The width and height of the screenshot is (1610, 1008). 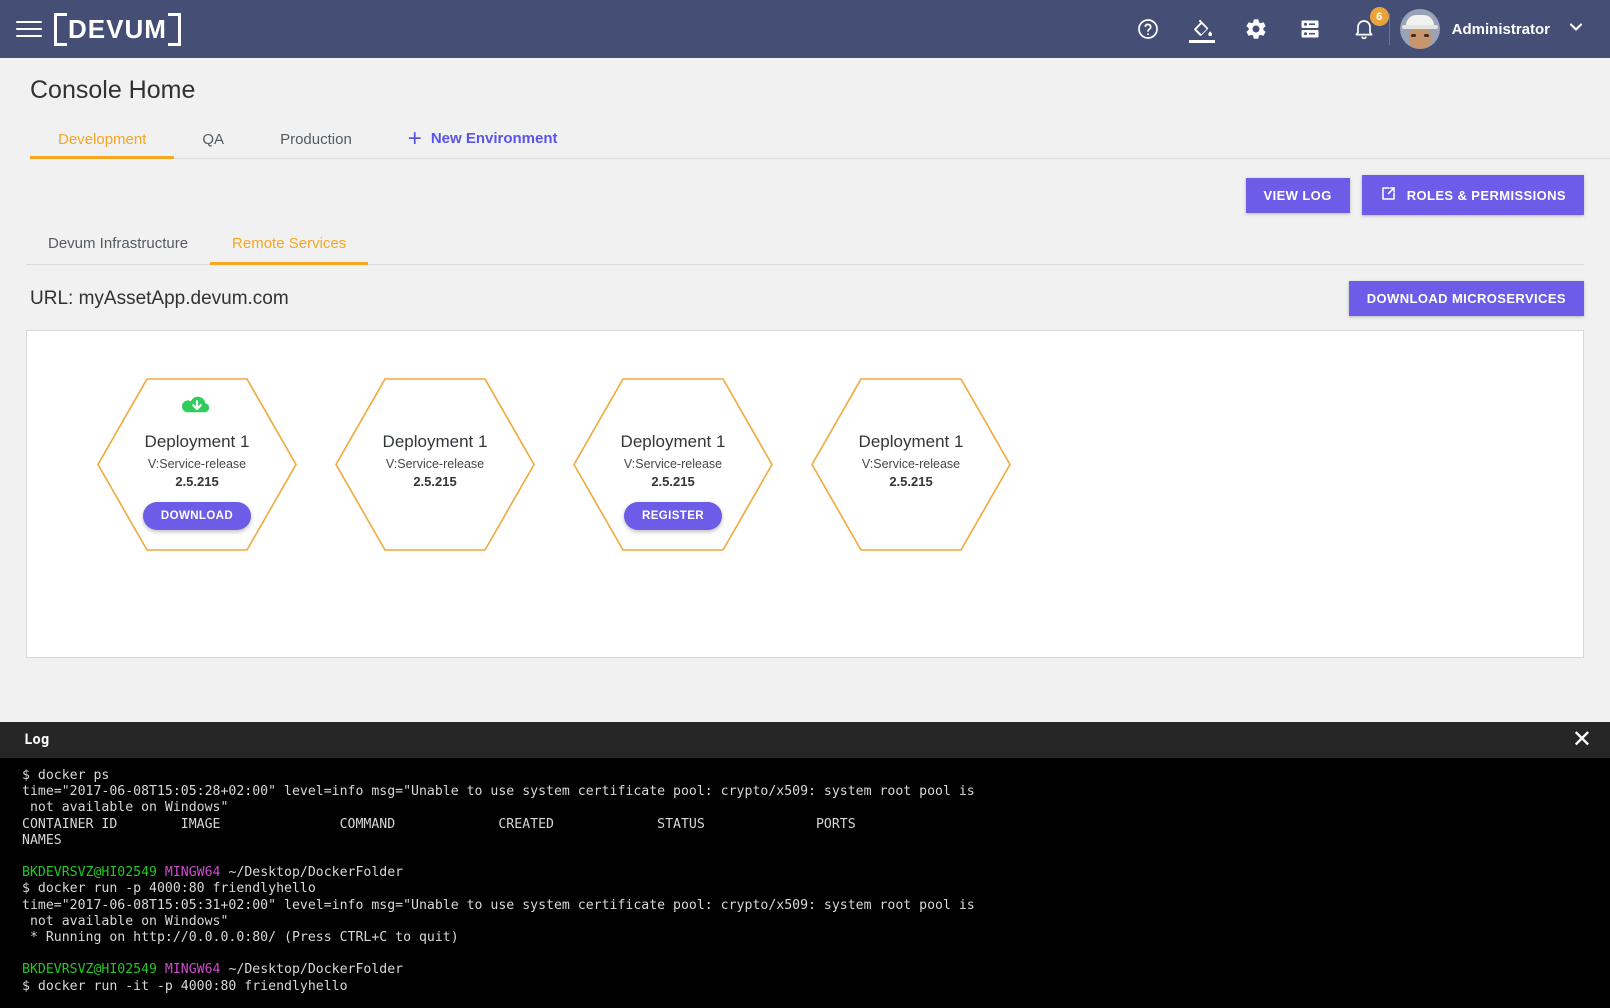 I want to click on notification-count-badge: 6, so click(x=1379, y=16).